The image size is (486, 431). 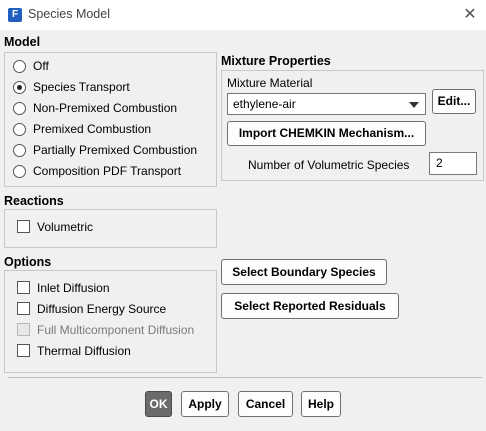 What do you see at coordinates (15, 15) in the screenshot?
I see `app-icon: F` at bounding box center [15, 15].